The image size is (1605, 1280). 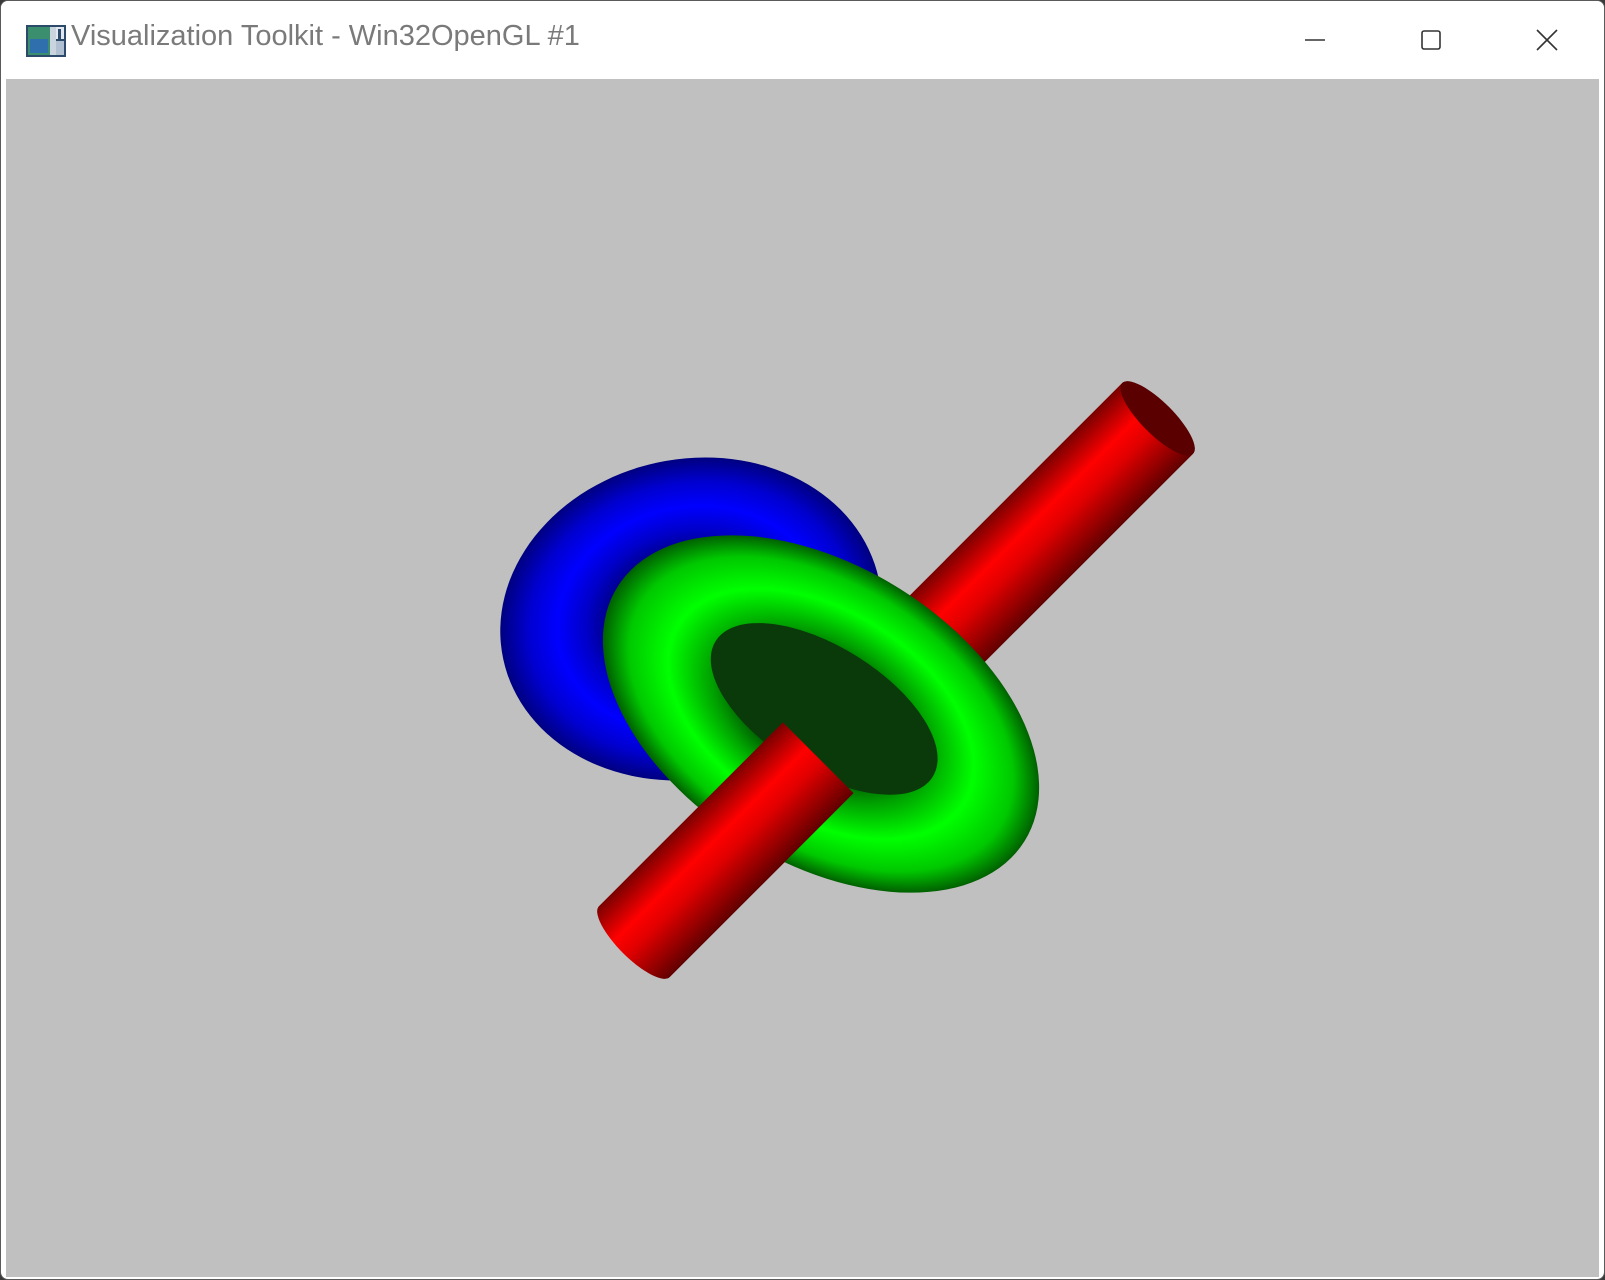 I want to click on close-icon, so click(x=1547, y=40).